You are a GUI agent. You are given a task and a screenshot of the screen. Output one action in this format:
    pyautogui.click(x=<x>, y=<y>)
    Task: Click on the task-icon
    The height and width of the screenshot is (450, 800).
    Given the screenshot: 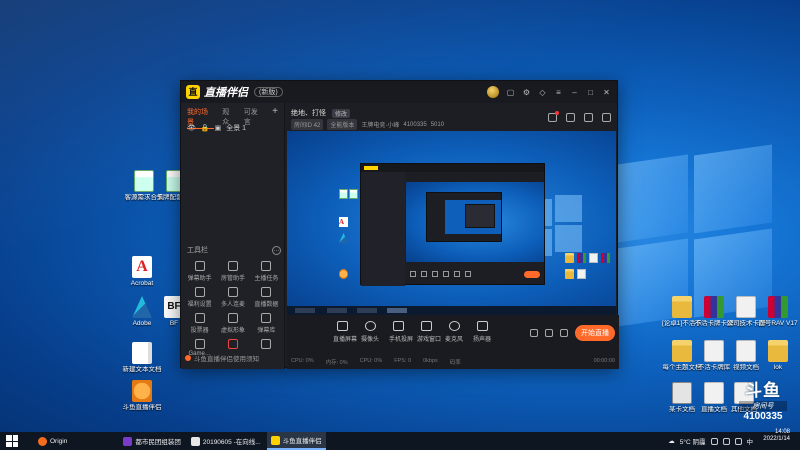 What is the action you would take?
    pyautogui.click(x=266, y=266)
    